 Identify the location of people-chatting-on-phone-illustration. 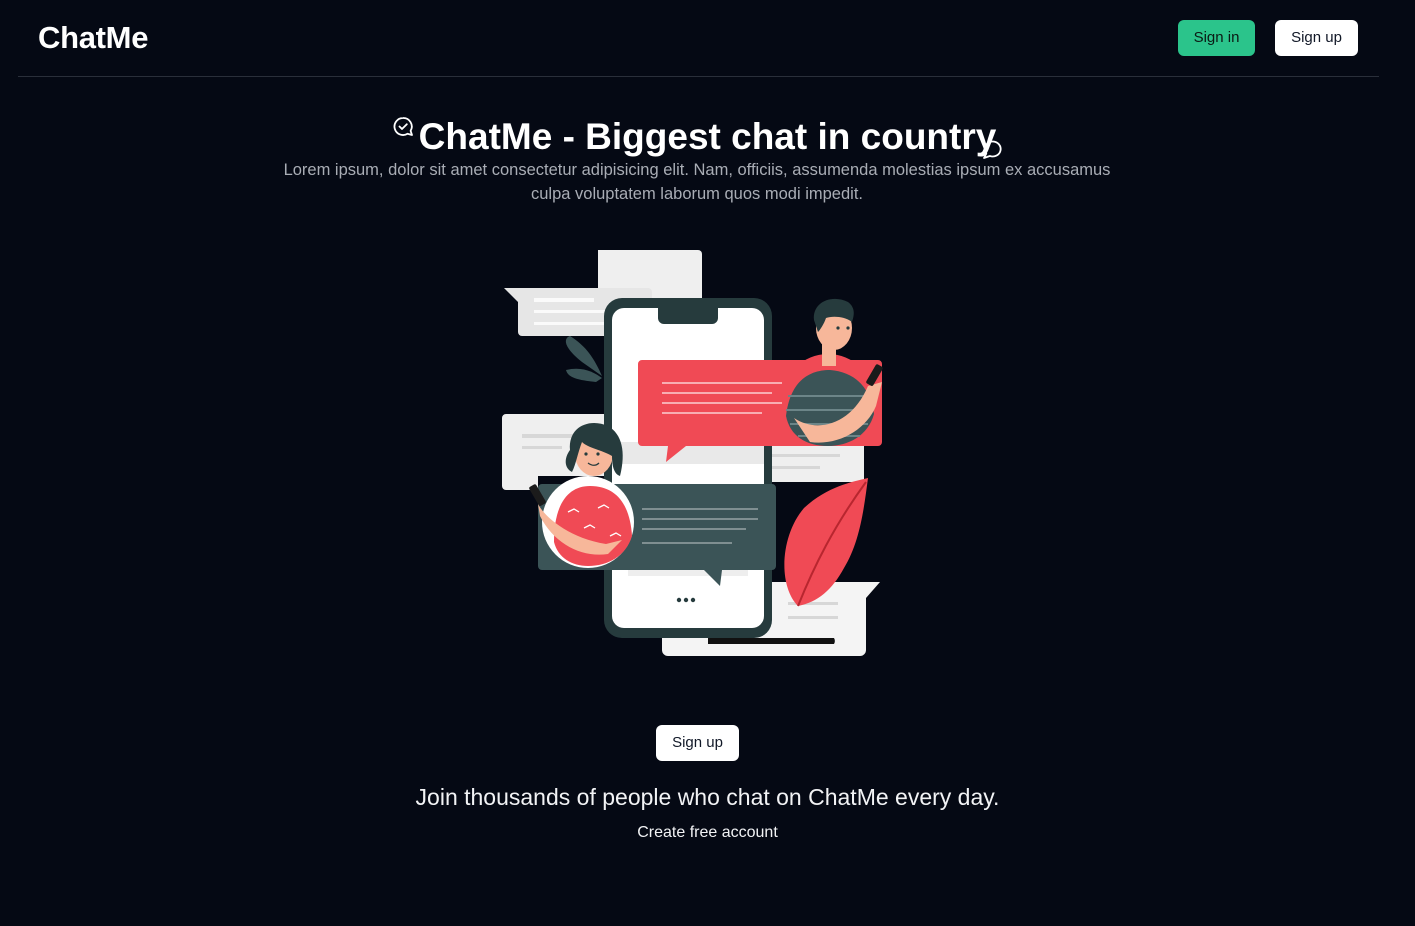
(692, 453).